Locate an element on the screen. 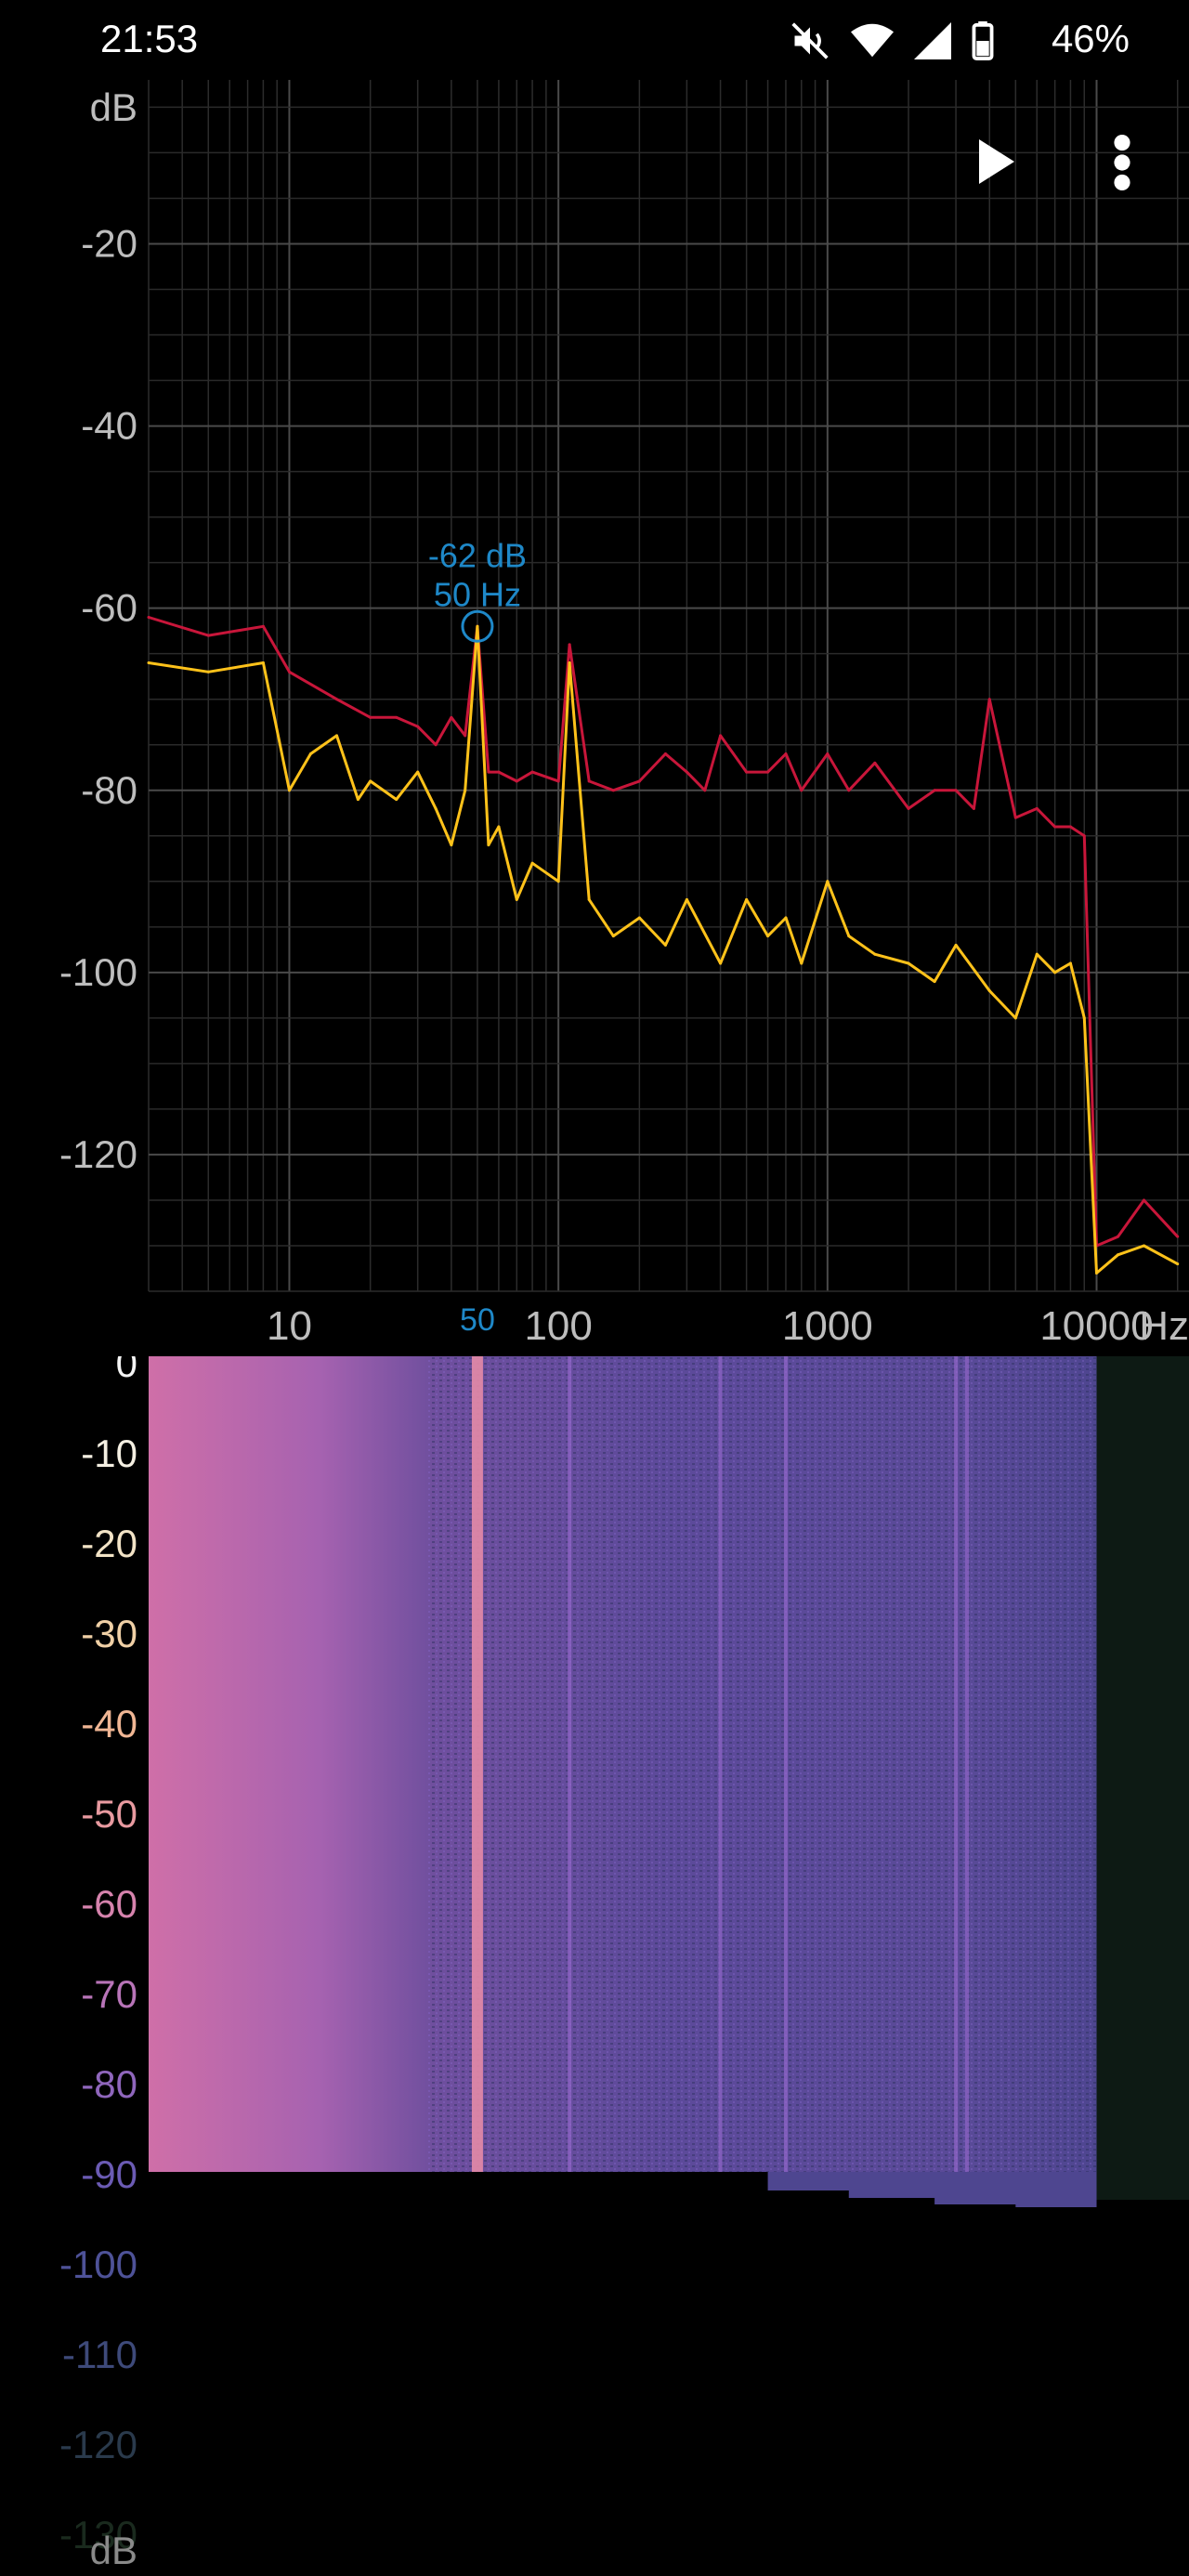 This screenshot has height=2576, width=1189. x-tick-label: 10000 is located at coordinates (1096, 1326).